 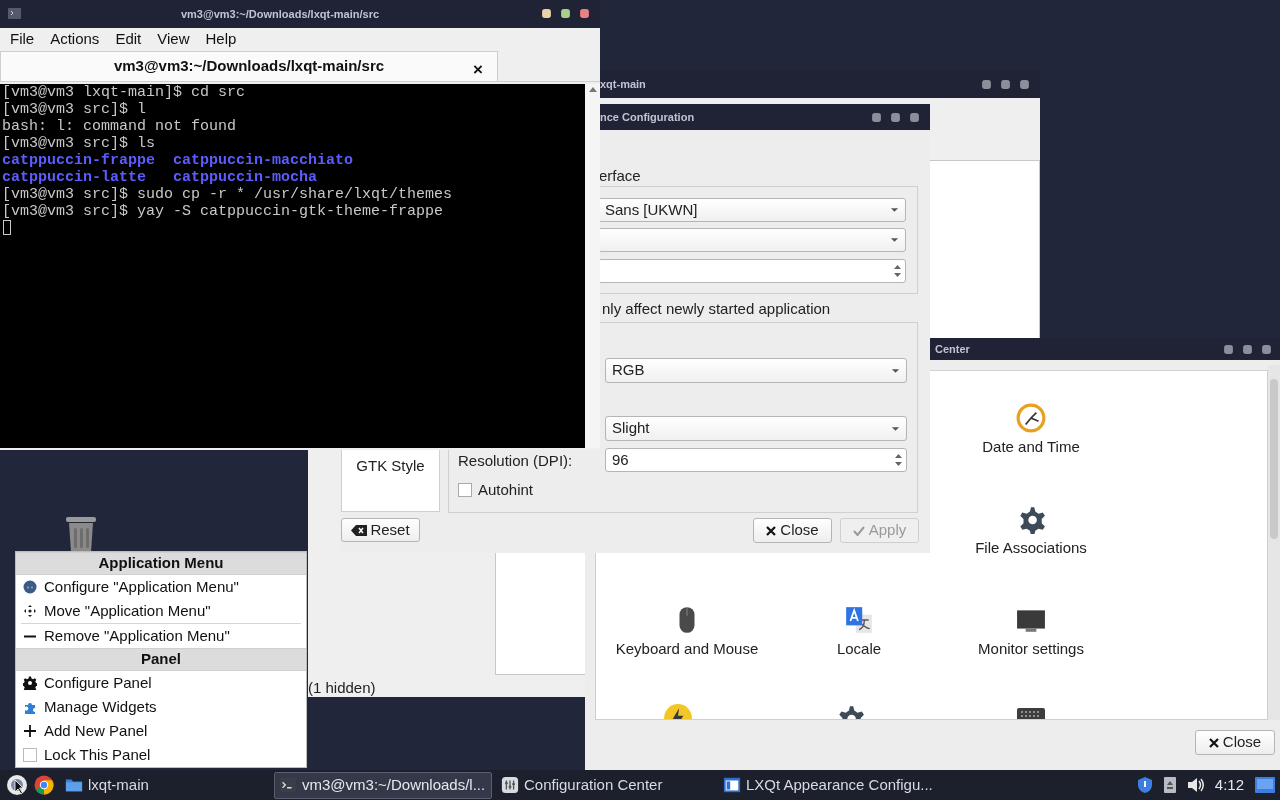 I want to click on terminal-line: [vm3@vm3 src]$ sudo cp -r * /usr/share/lxqt/themes, so click(x=227, y=194).